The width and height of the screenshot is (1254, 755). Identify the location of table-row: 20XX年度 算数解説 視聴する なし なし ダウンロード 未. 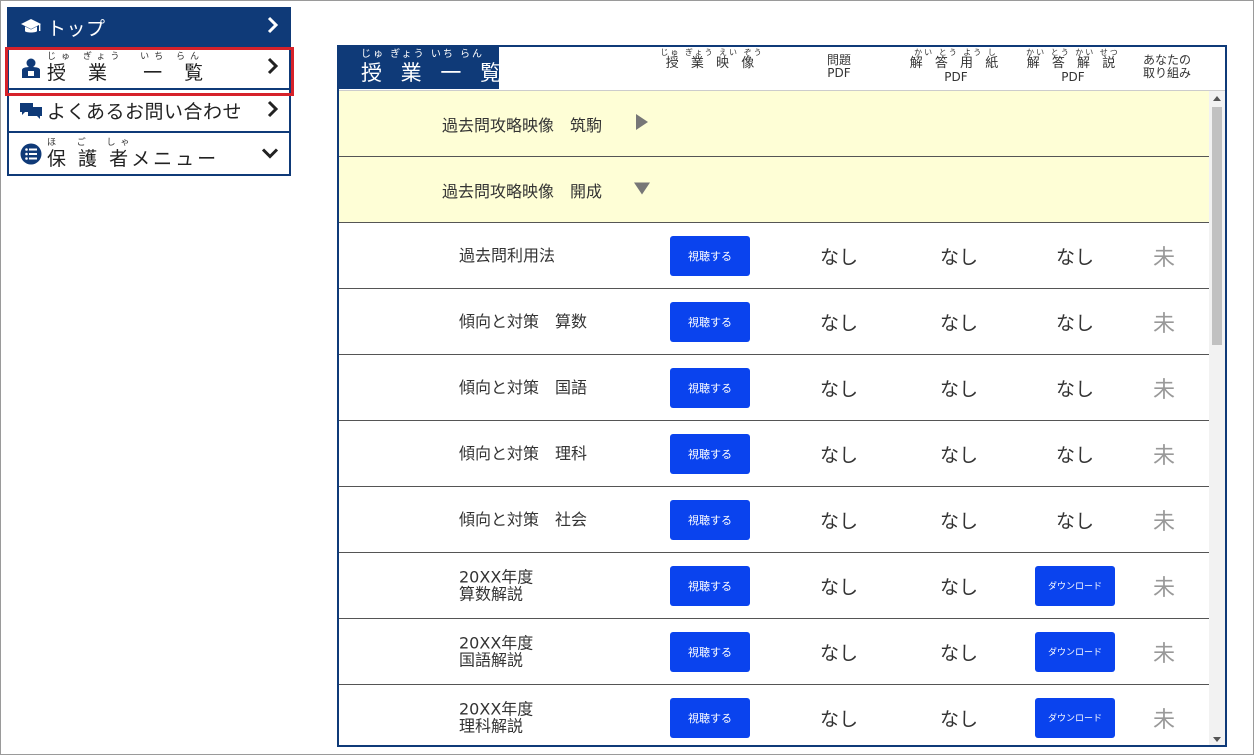
(774, 586).